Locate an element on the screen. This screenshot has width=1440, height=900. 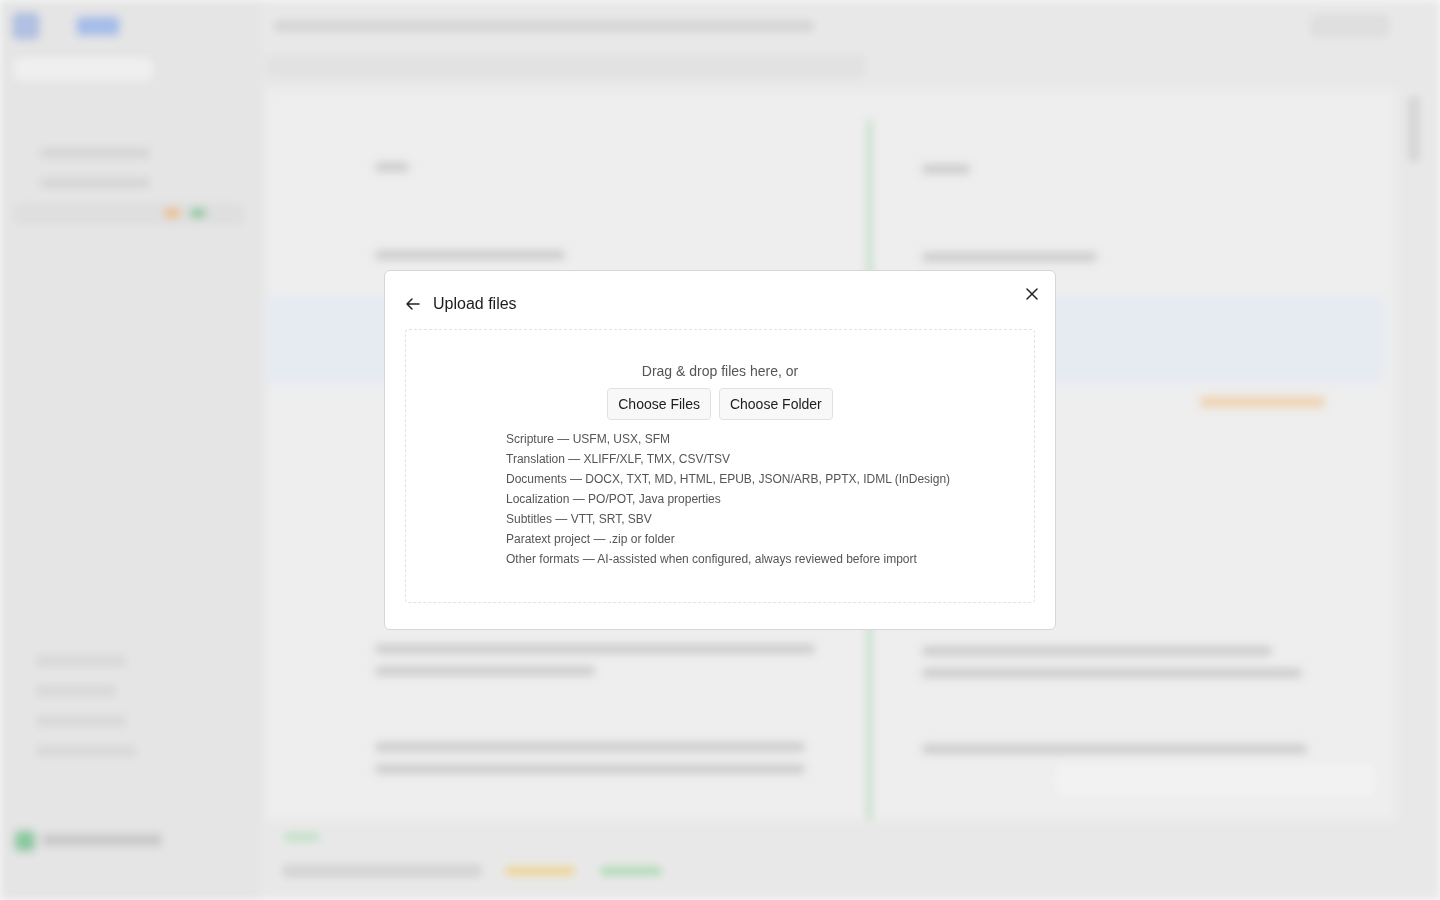
close-icon is located at coordinates (1032, 294).